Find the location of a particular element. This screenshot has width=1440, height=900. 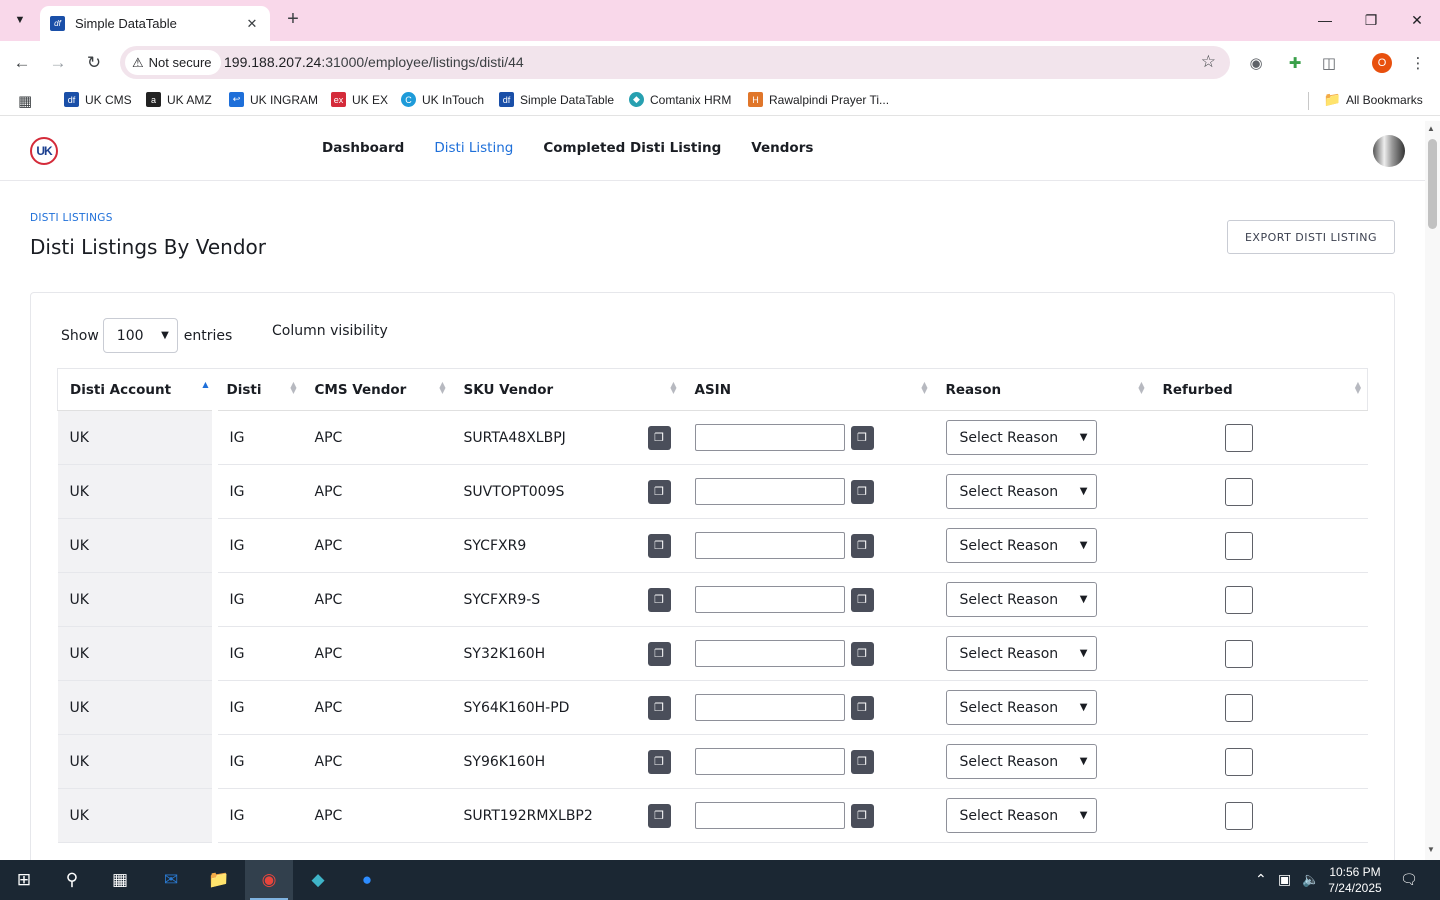

export-disti-listing-button: EXPORT DISTI LISTING is located at coordinates (1311, 237).